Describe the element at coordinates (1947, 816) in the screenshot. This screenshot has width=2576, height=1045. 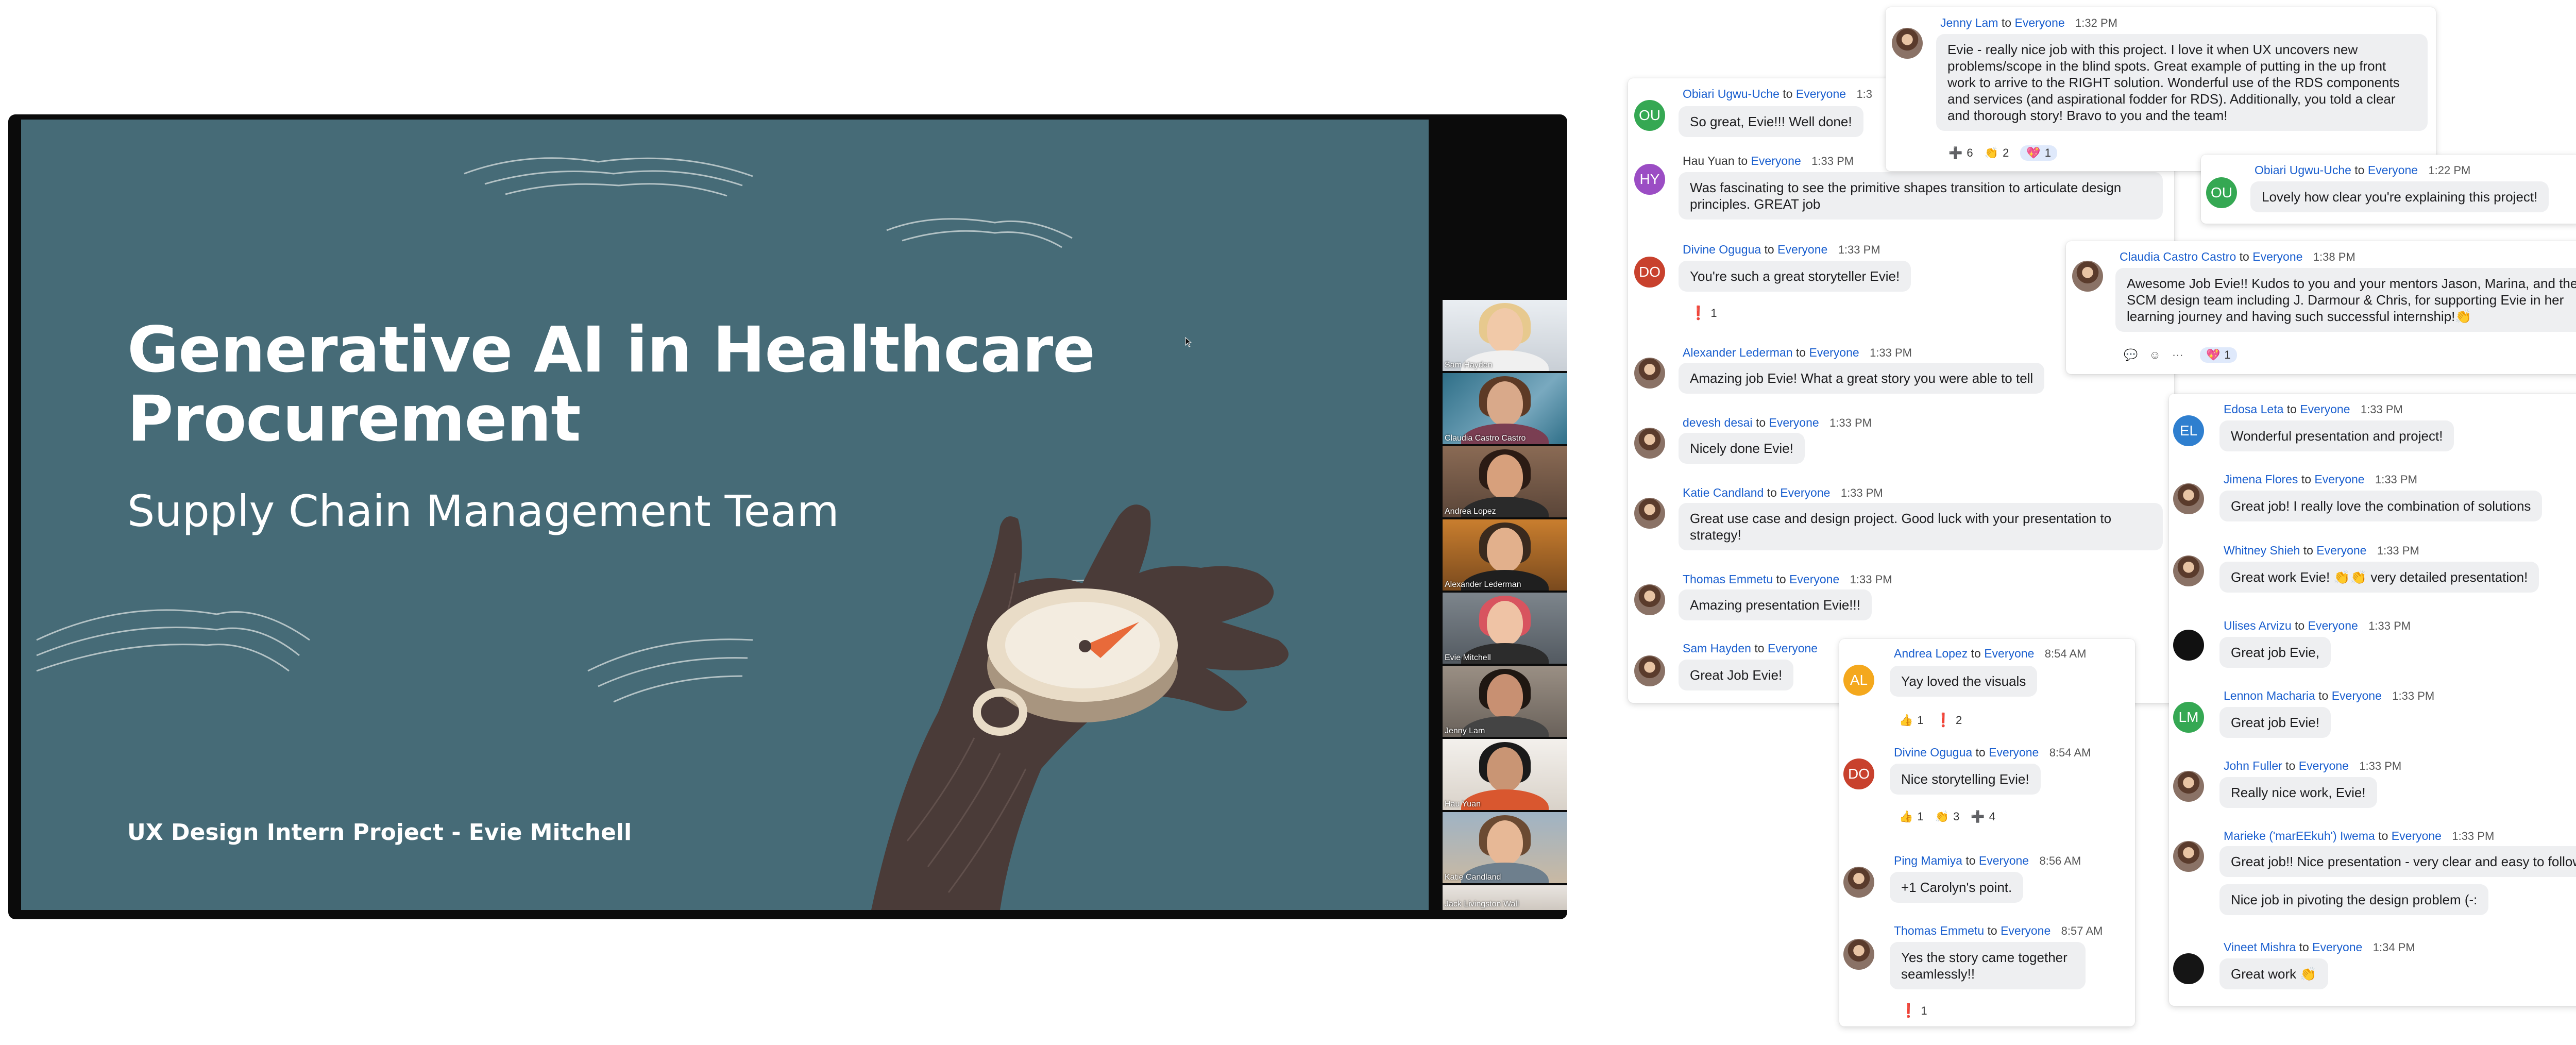
I see `reaction-clap: 👏 3` at that location.